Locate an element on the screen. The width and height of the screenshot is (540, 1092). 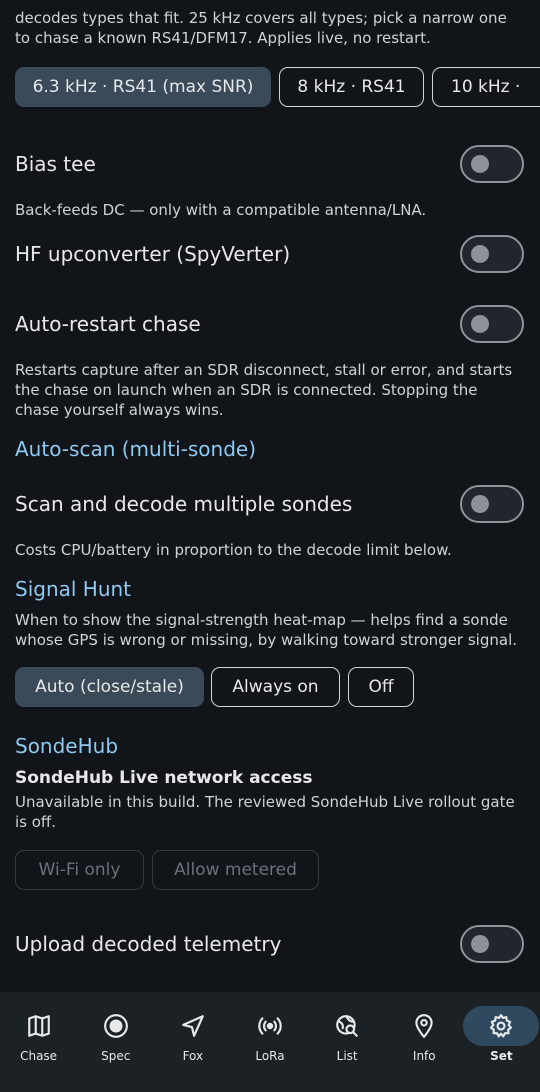
auto-restart-label: Auto-restart chase is located at coordinates (108, 324).